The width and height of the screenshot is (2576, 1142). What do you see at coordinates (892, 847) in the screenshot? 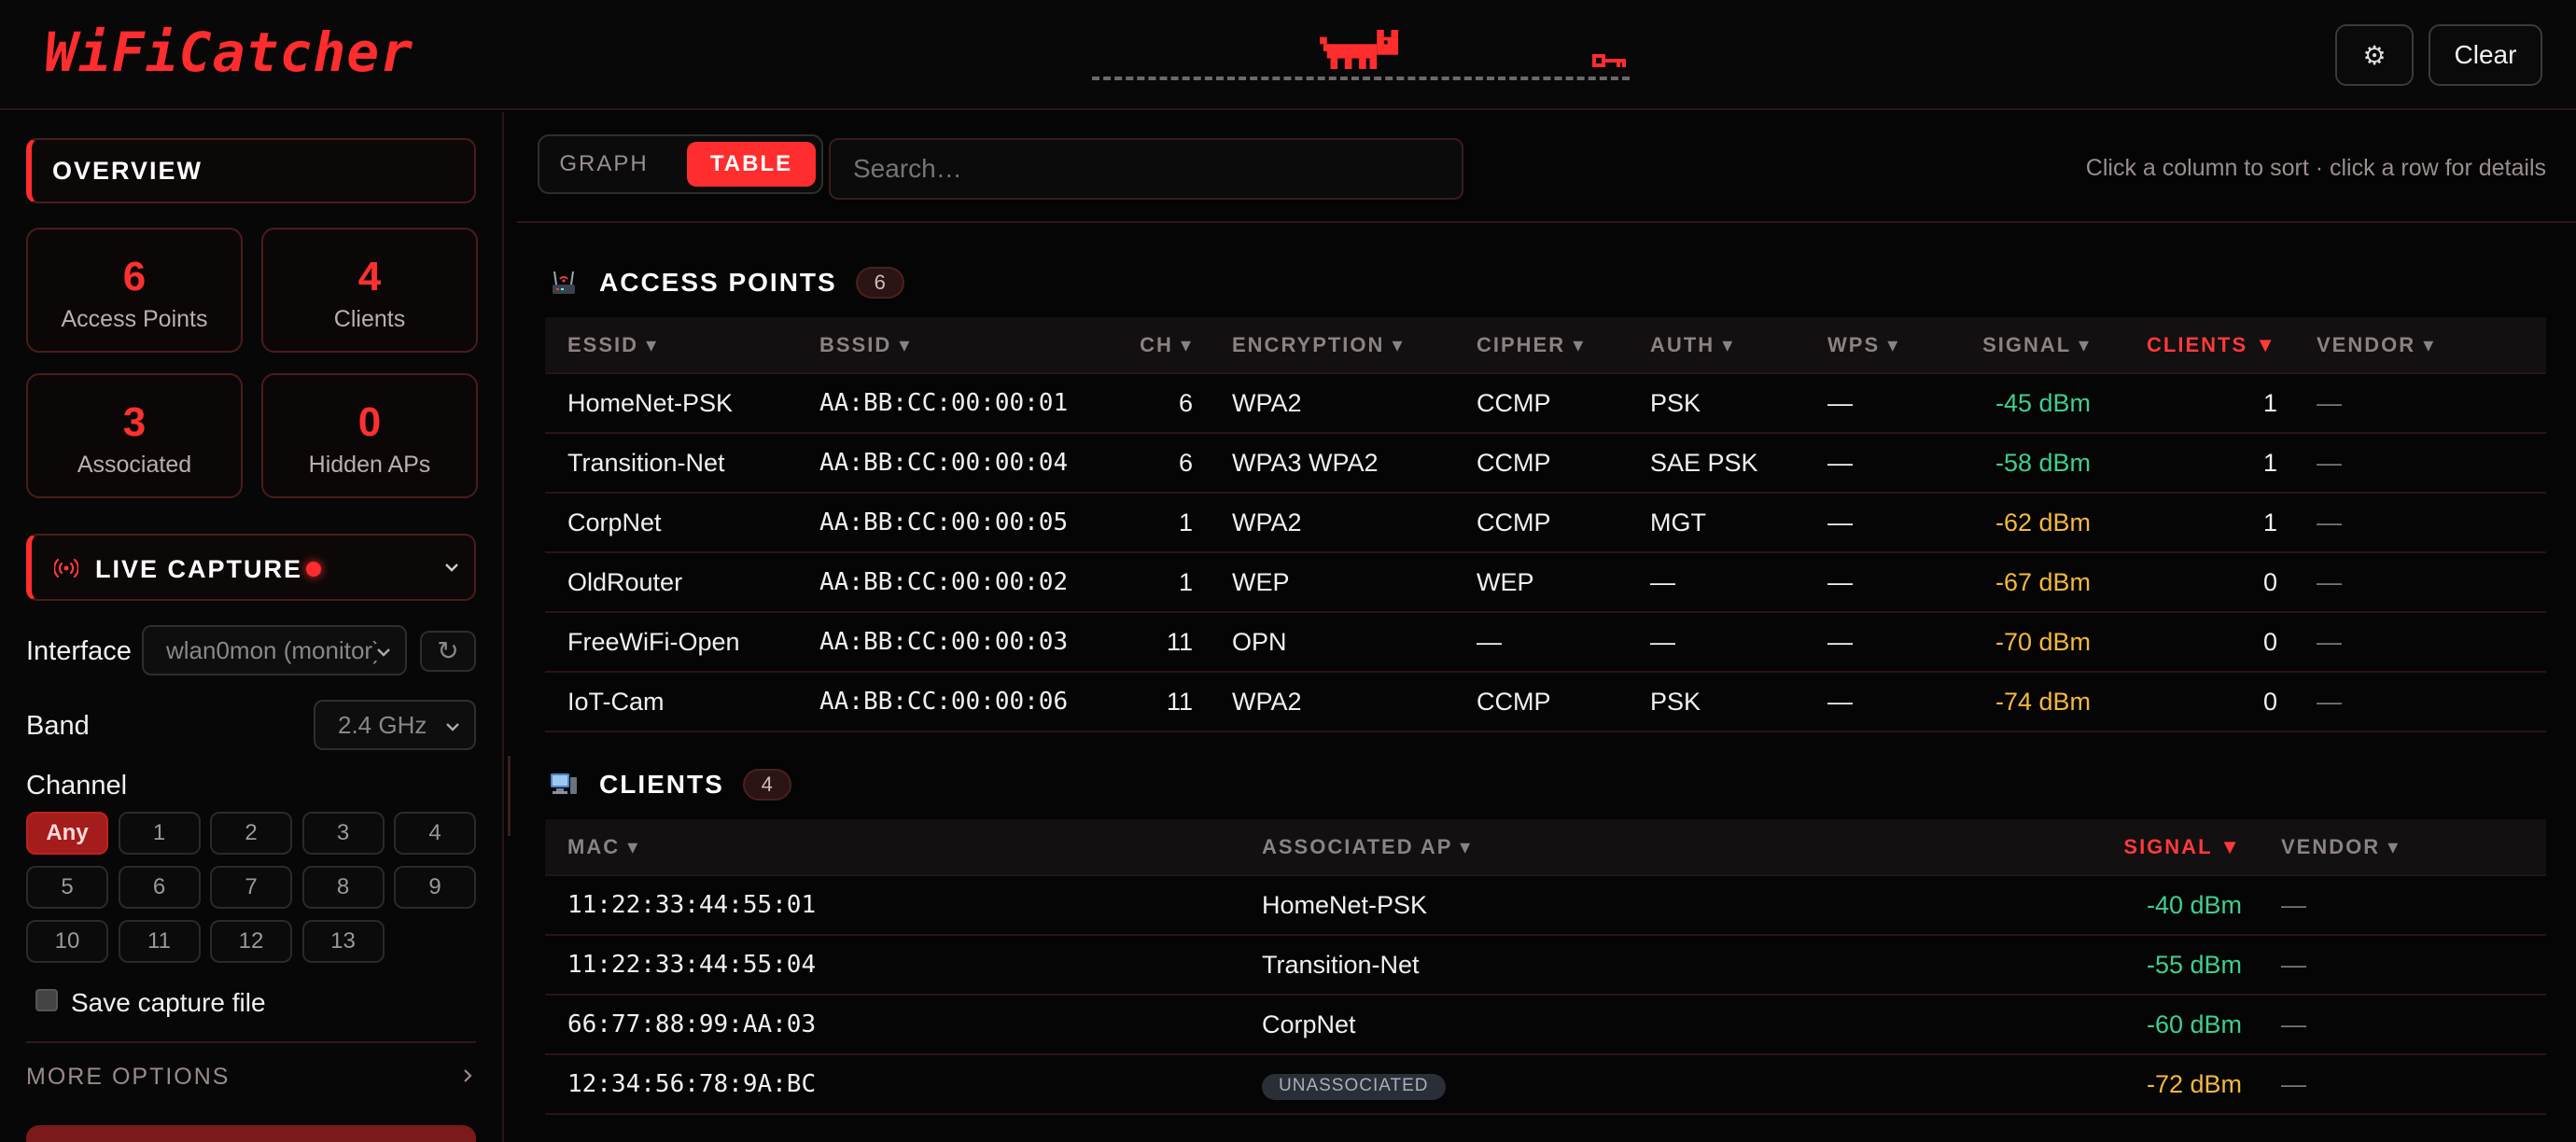
I see `column-header: MAC ▾` at bounding box center [892, 847].